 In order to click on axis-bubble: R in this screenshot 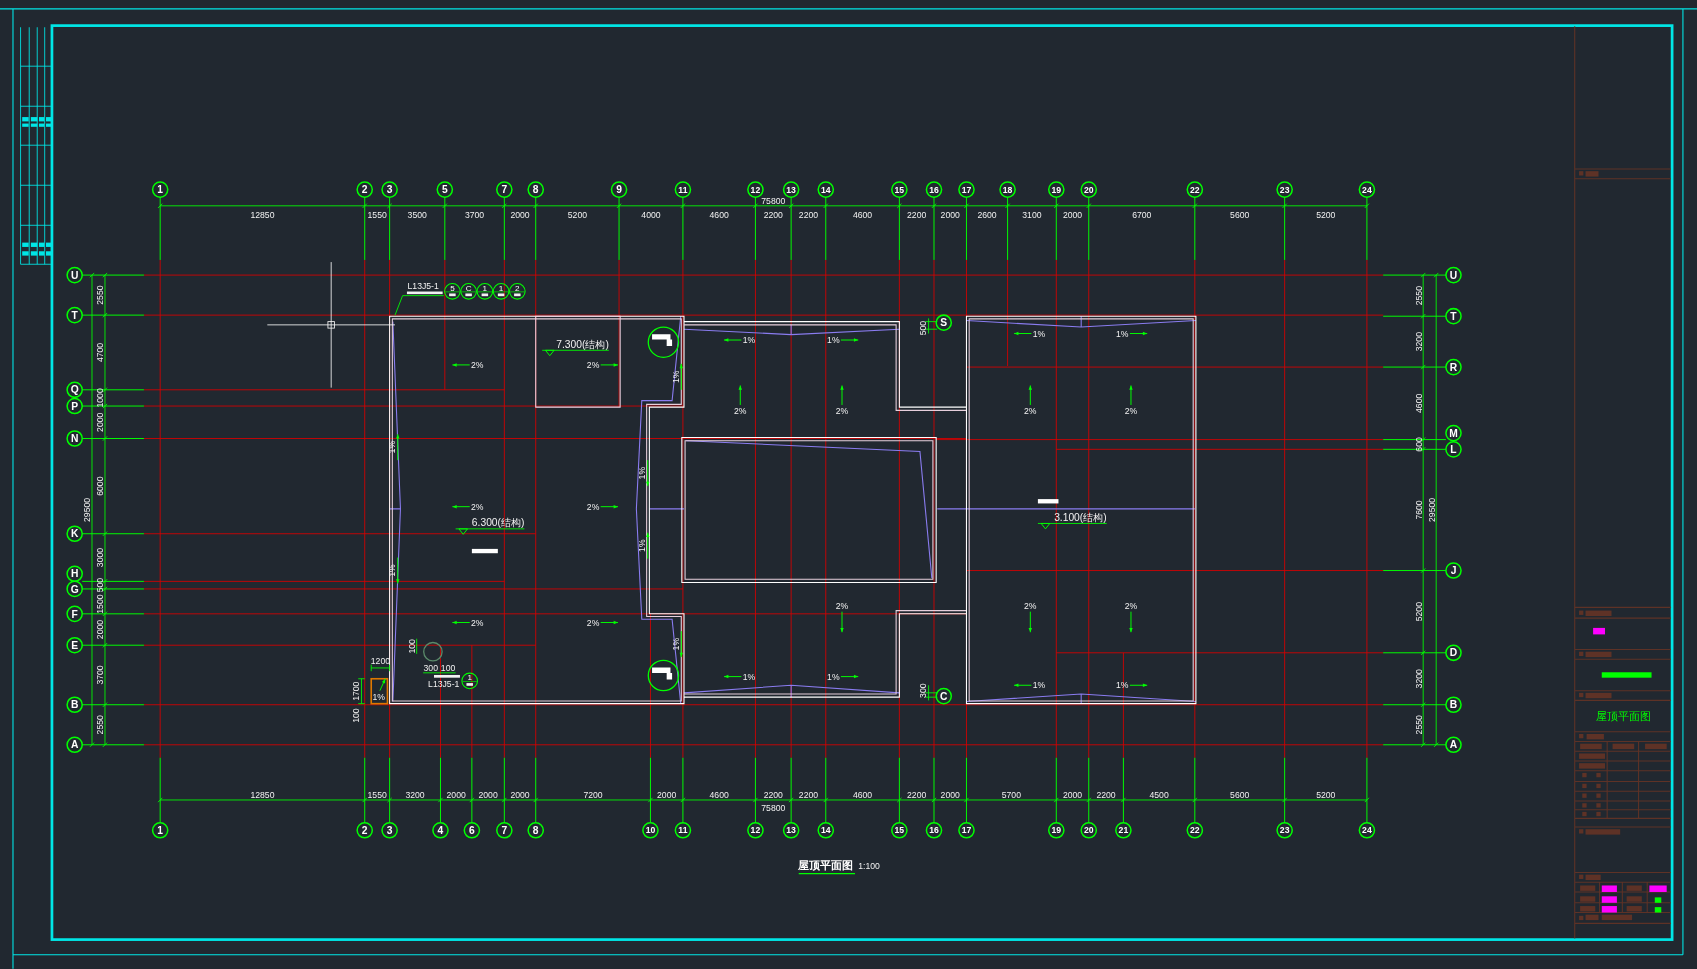, I will do `click(1453, 367)`.